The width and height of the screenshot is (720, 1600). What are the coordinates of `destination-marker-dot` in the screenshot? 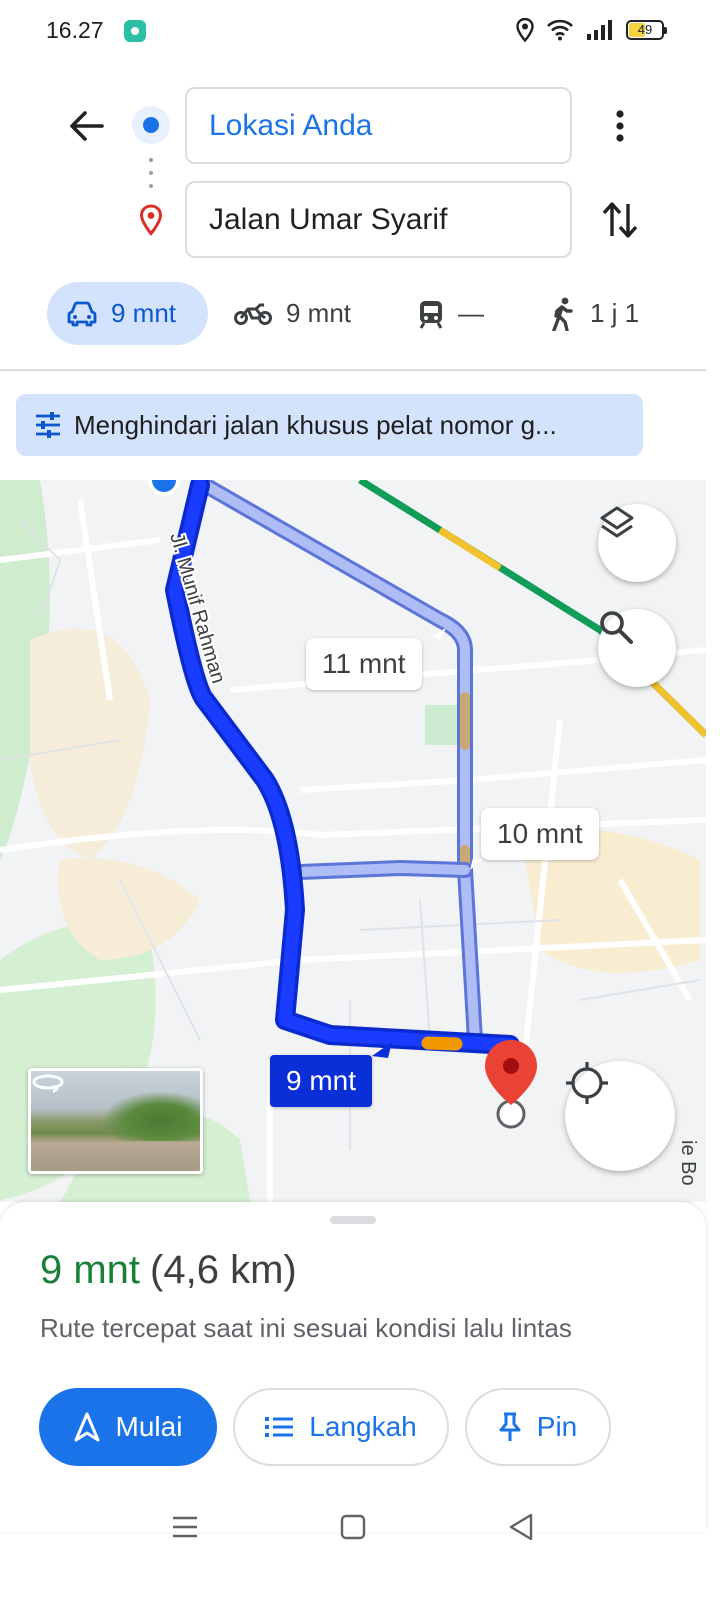 It's located at (511, 1066).